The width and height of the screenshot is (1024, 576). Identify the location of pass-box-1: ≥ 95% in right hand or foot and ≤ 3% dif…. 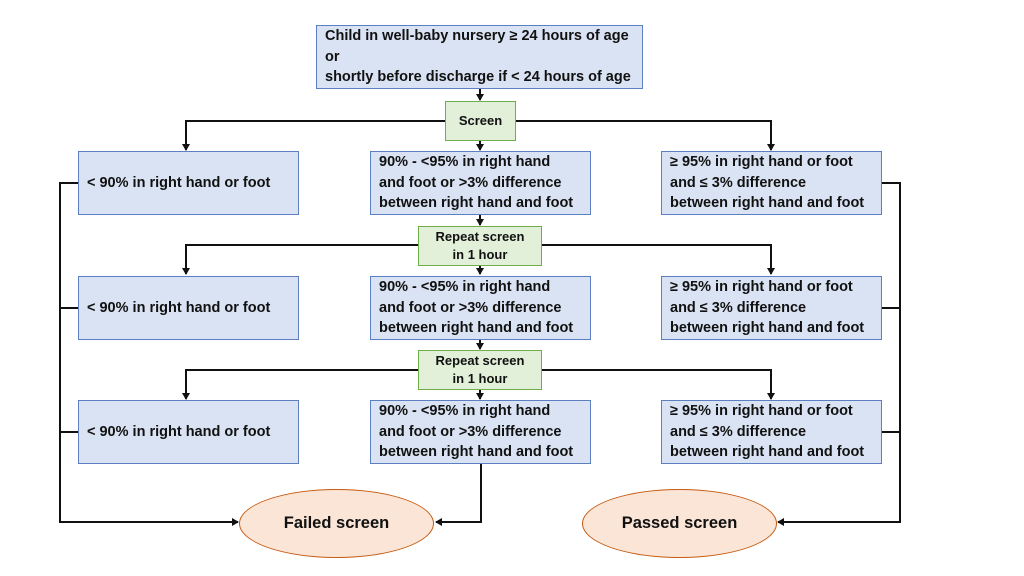
(771, 183).